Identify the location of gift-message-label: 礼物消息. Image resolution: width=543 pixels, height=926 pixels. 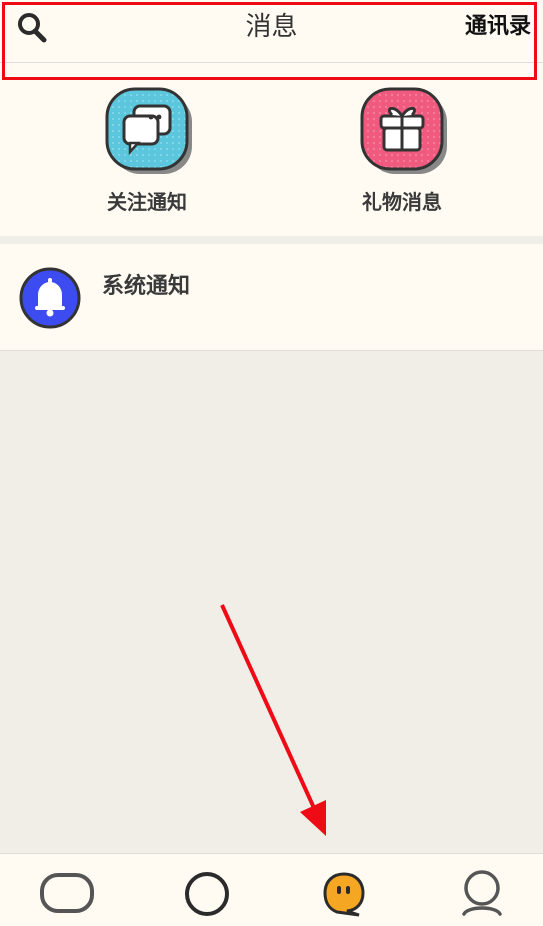
(402, 202).